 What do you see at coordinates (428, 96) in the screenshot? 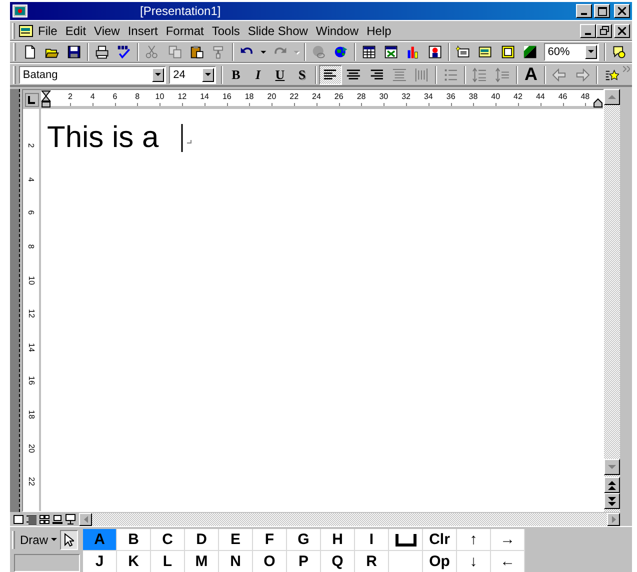
I see `ruler-number: 34` at bounding box center [428, 96].